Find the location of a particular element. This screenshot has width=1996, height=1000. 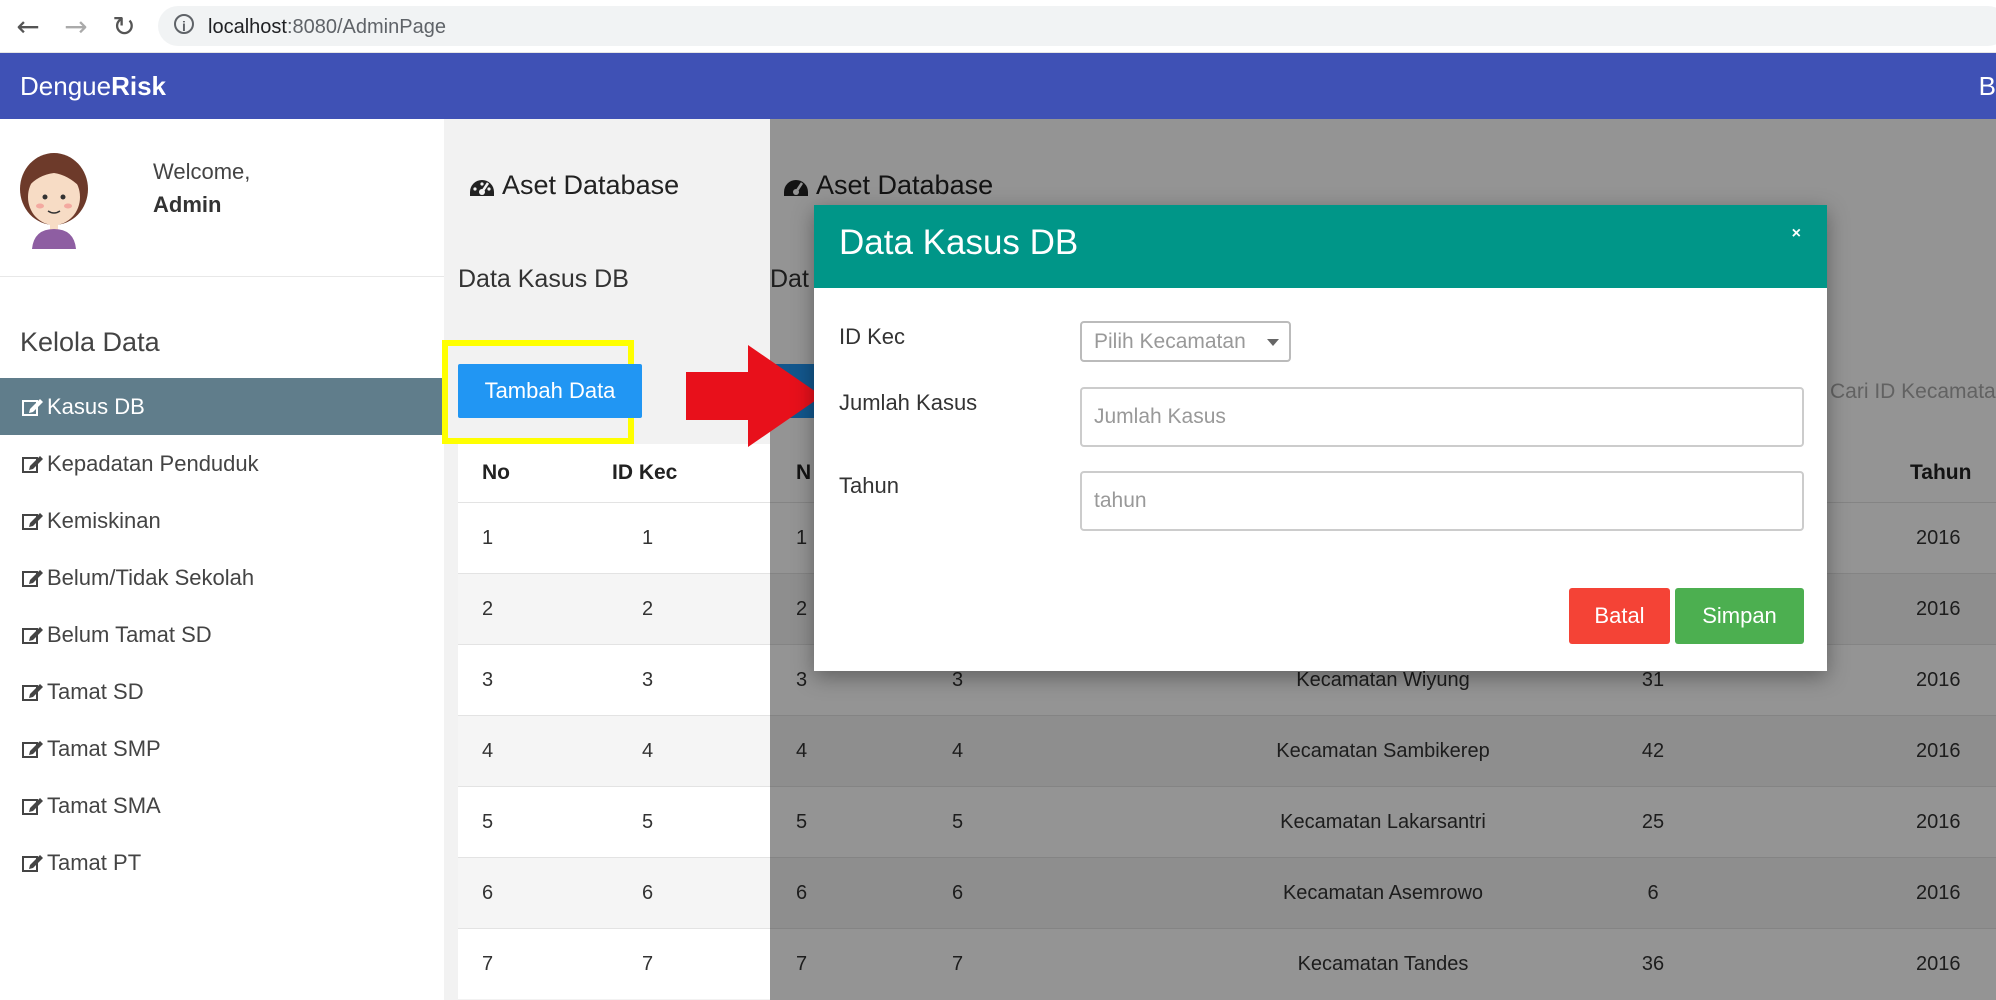

cell-kasus: 25 is located at coordinates (1653, 821).